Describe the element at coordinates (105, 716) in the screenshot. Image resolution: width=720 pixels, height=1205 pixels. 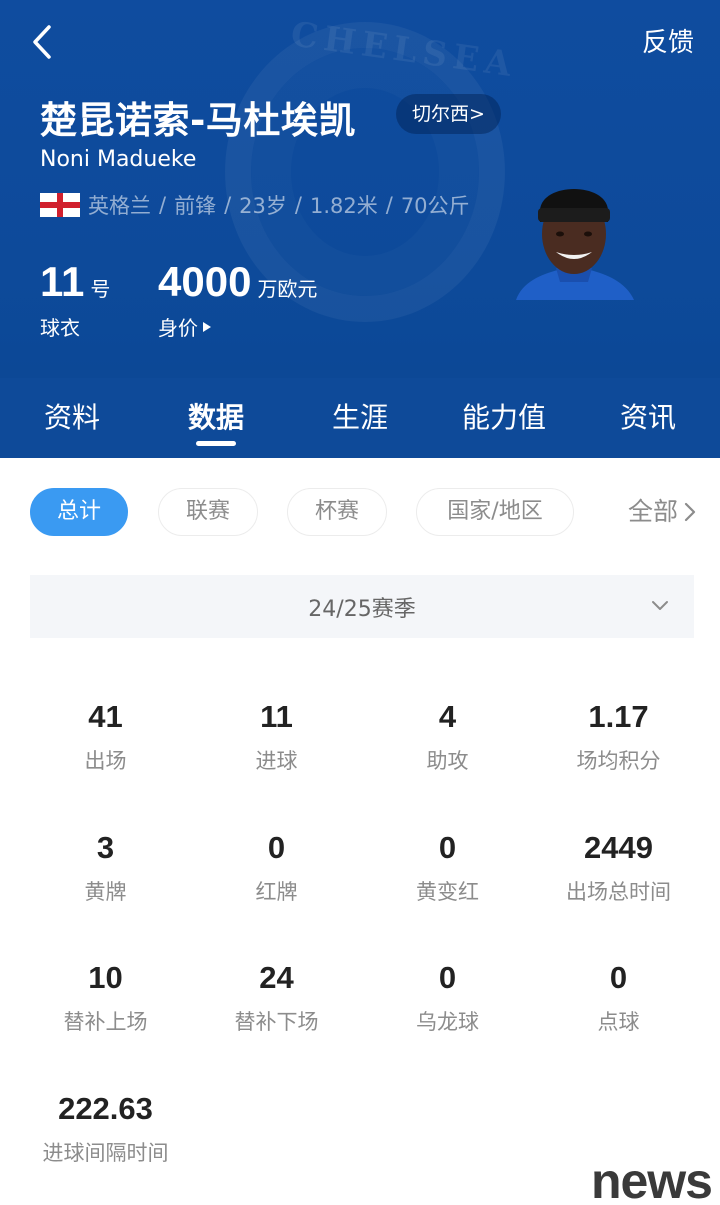
I see `stat-value: 41` at that location.